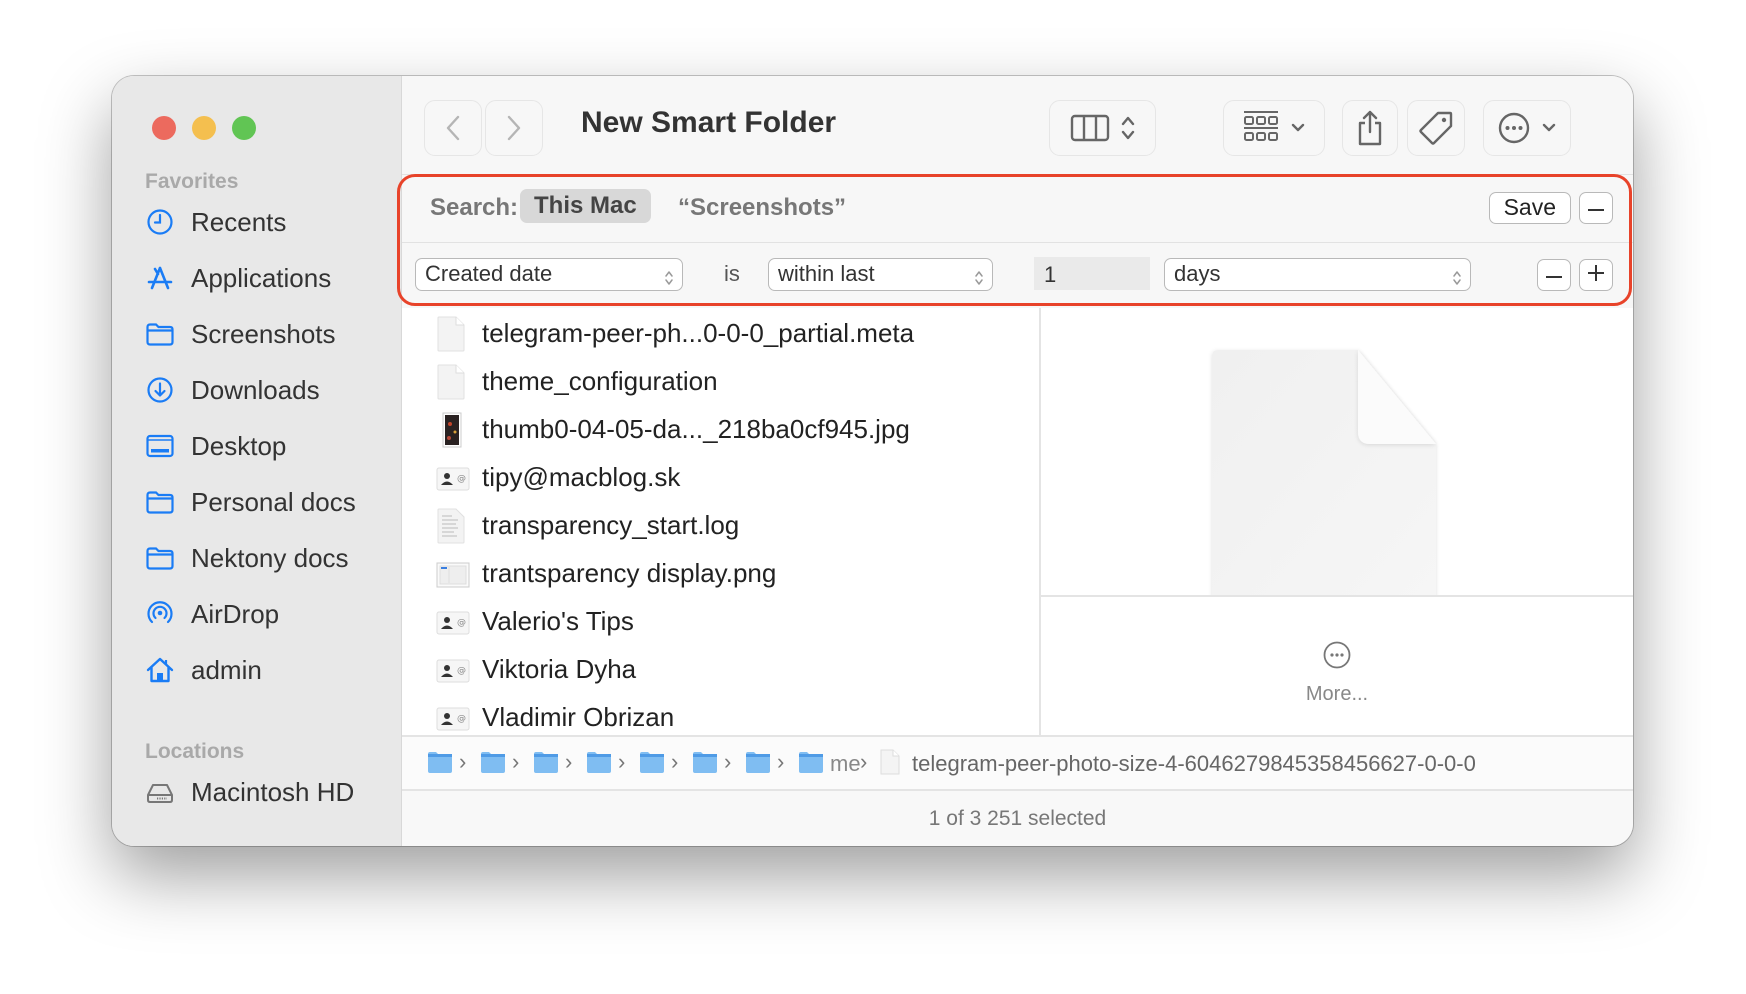  Describe the element at coordinates (720, 670) in the screenshot. I see `file-row: @ Viktoria Dyha` at that location.